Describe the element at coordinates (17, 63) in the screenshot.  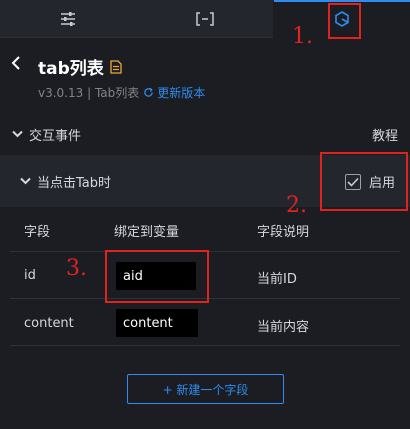
I see `back-arrow-icon` at that location.